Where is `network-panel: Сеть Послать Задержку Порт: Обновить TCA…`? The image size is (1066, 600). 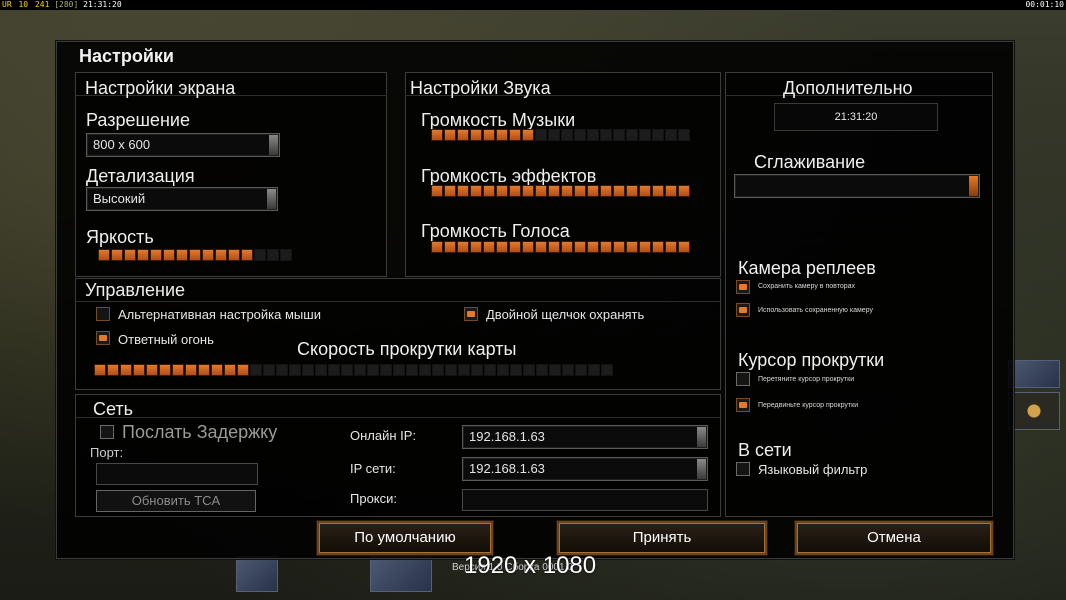 network-panel: Сеть Послать Задержку Порт: Обновить TCA… is located at coordinates (398, 455).